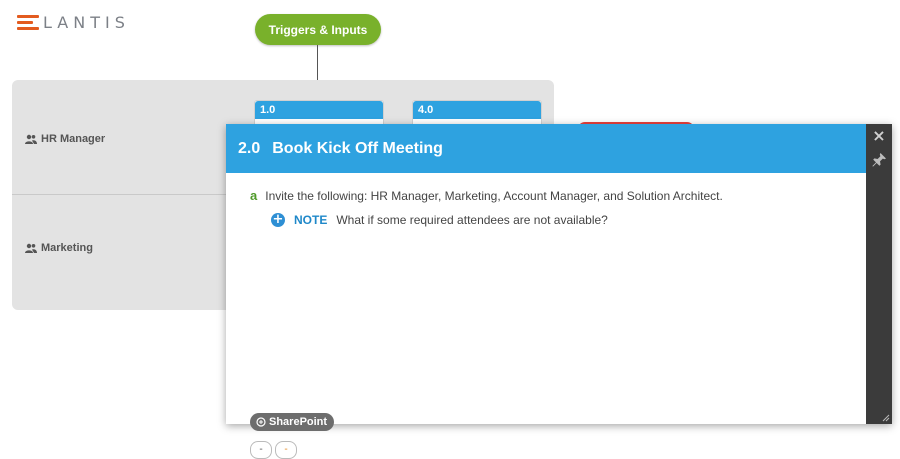  What do you see at coordinates (67, 248) in the screenshot?
I see `lane-label: Marketing` at bounding box center [67, 248].